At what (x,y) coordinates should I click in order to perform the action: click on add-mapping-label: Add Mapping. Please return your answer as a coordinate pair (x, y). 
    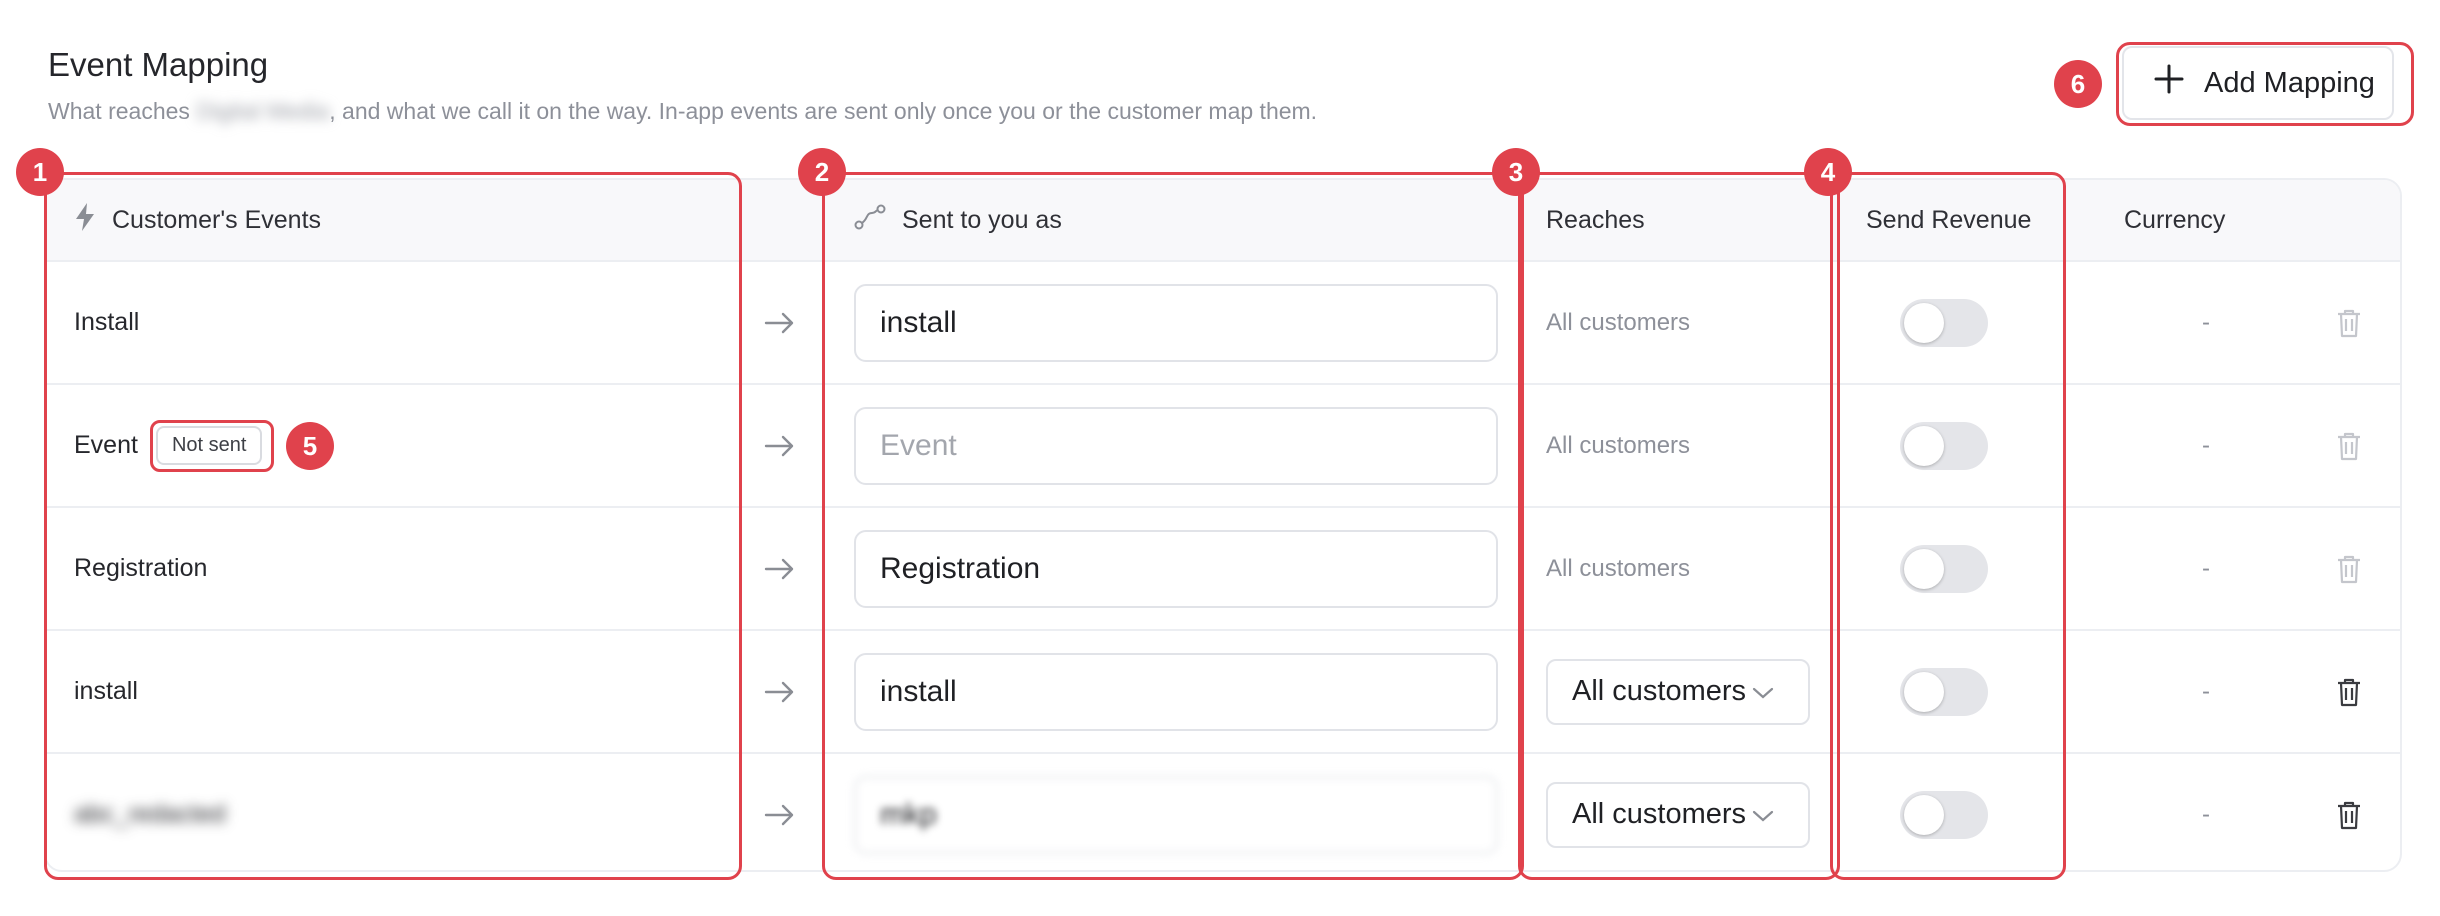
    Looking at the image, I should click on (2289, 82).